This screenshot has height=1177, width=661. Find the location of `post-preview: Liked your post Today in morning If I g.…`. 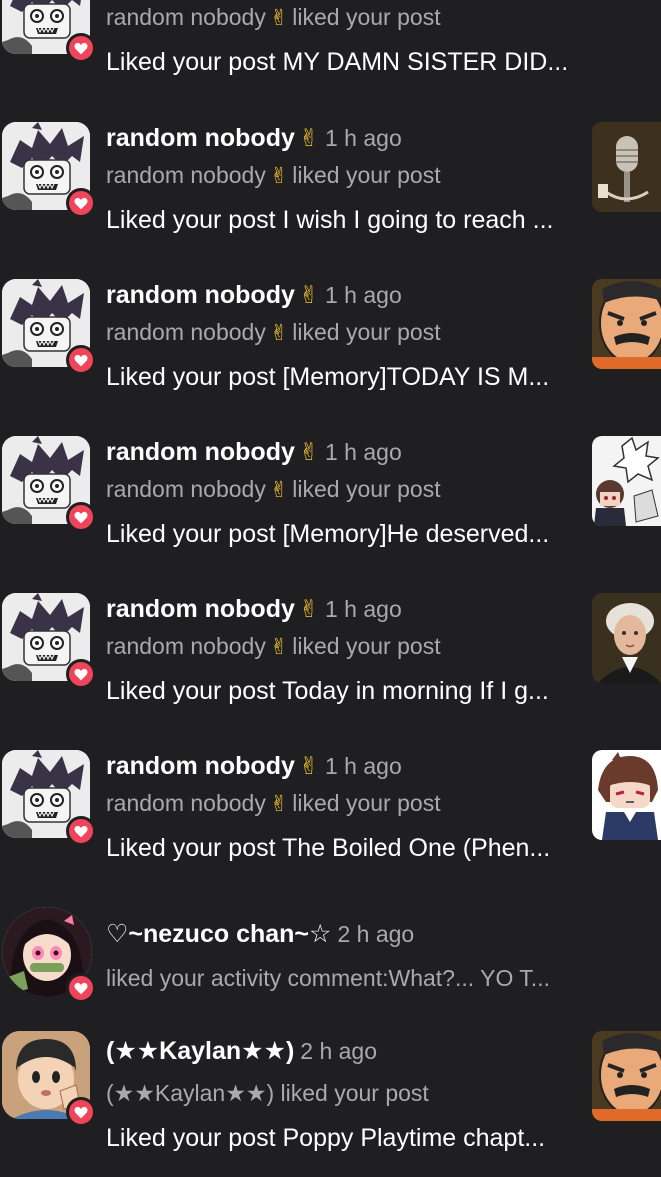

post-preview: Liked your post Today in morning If I g.… is located at coordinates (327, 691).